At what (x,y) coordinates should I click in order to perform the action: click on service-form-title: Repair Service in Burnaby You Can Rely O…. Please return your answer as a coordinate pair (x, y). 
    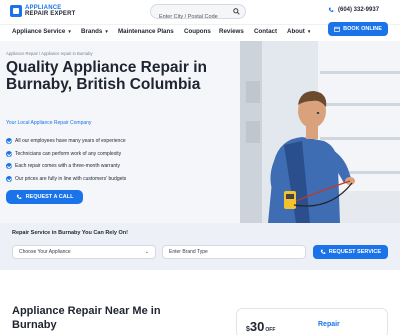
    Looking at the image, I should click on (70, 233).